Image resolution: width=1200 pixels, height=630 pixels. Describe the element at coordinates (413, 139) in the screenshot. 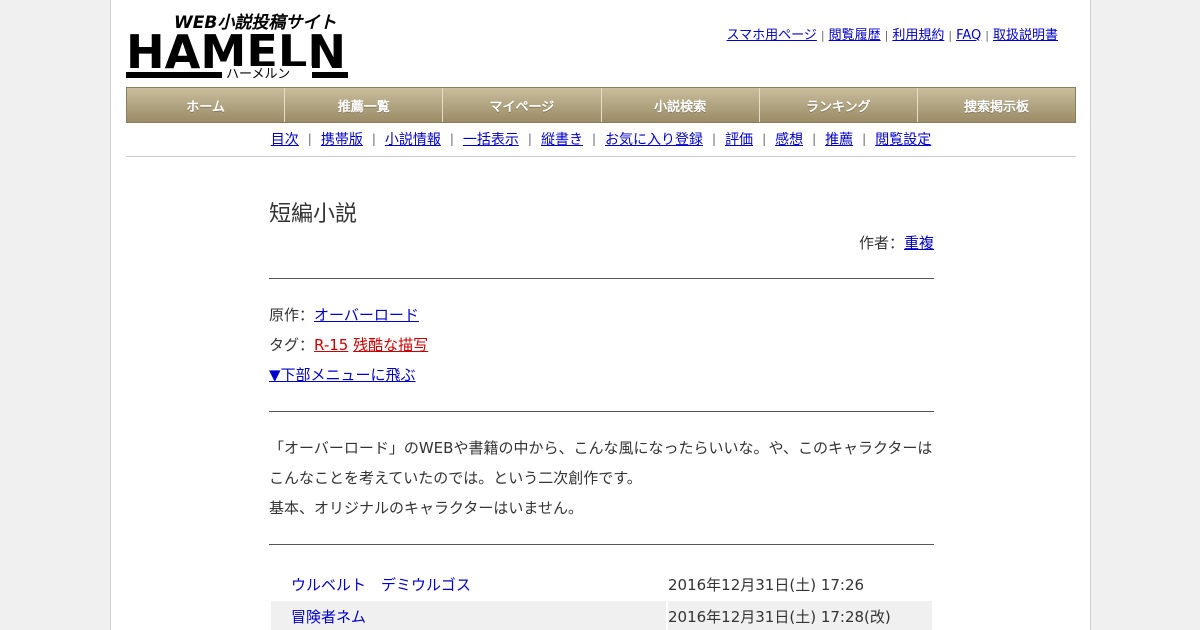

I see `subnav-novel-info: 小説情報` at that location.